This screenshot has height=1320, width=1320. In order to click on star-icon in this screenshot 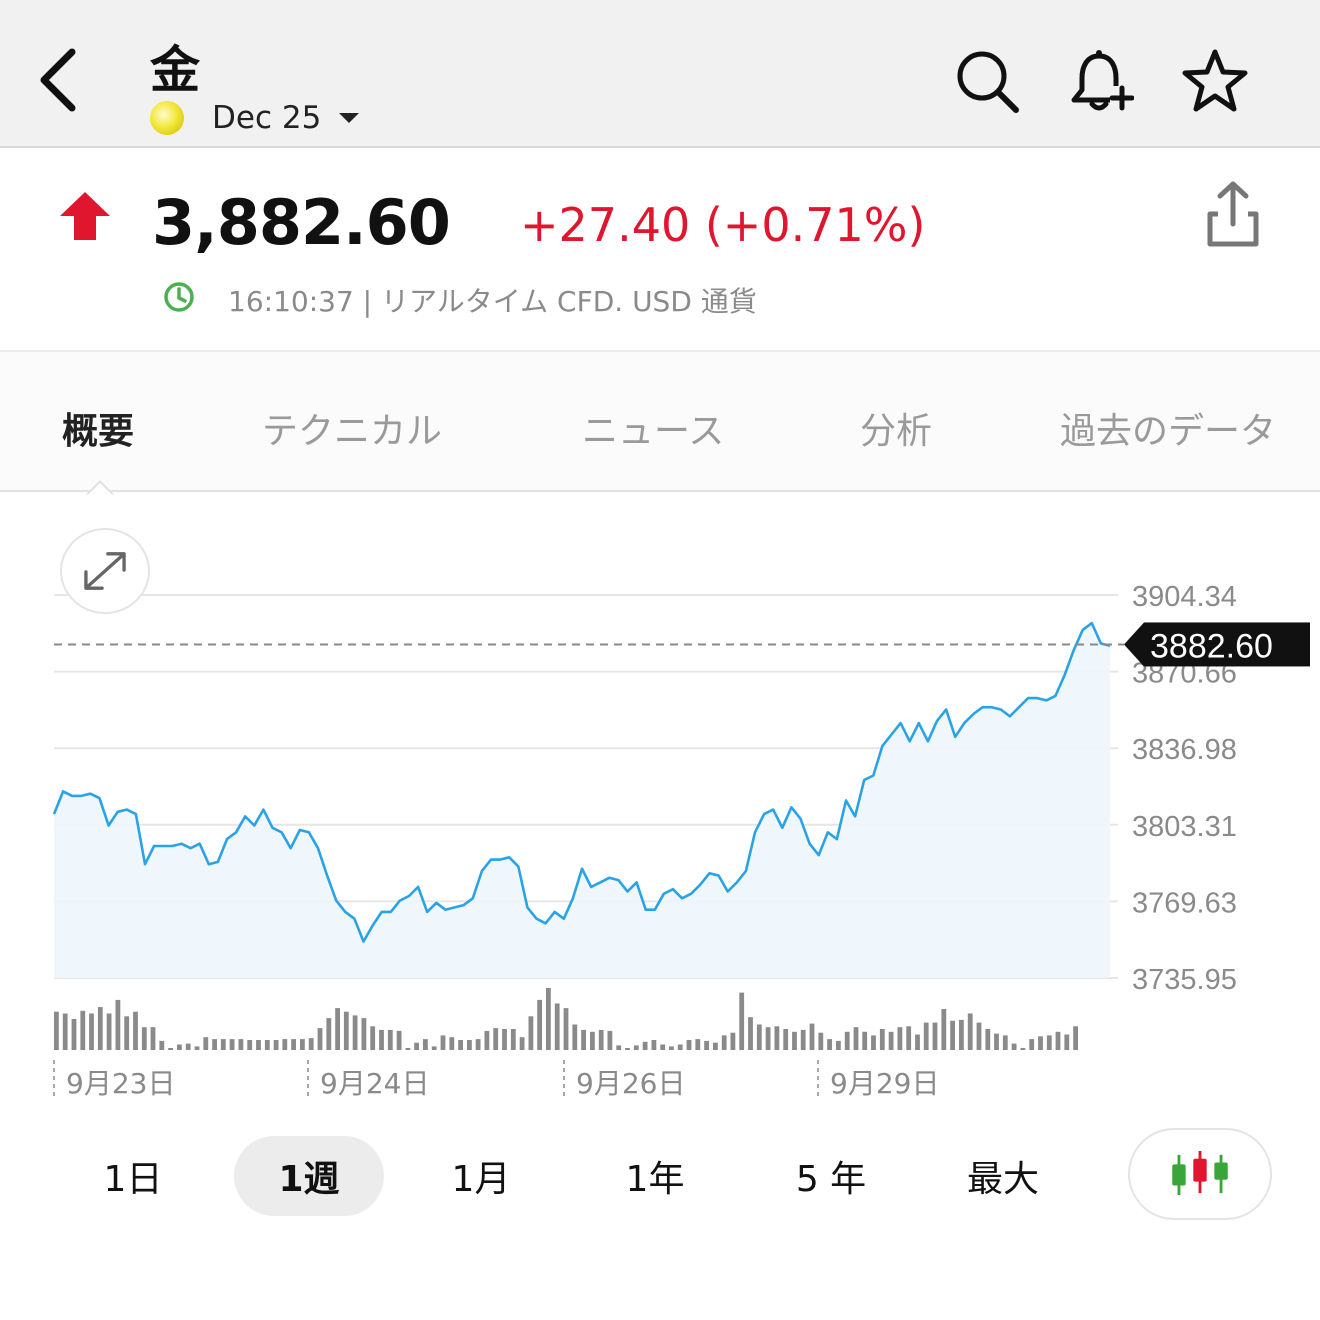, I will do `click(1215, 81)`.